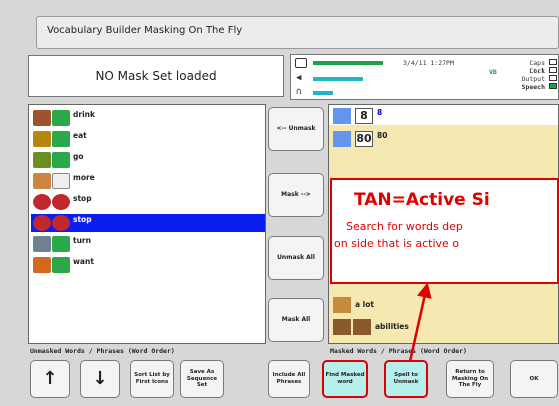 The image size is (559, 406). What do you see at coordinates (534, 379) in the screenshot?
I see `ok-button: OK` at bounding box center [534, 379].